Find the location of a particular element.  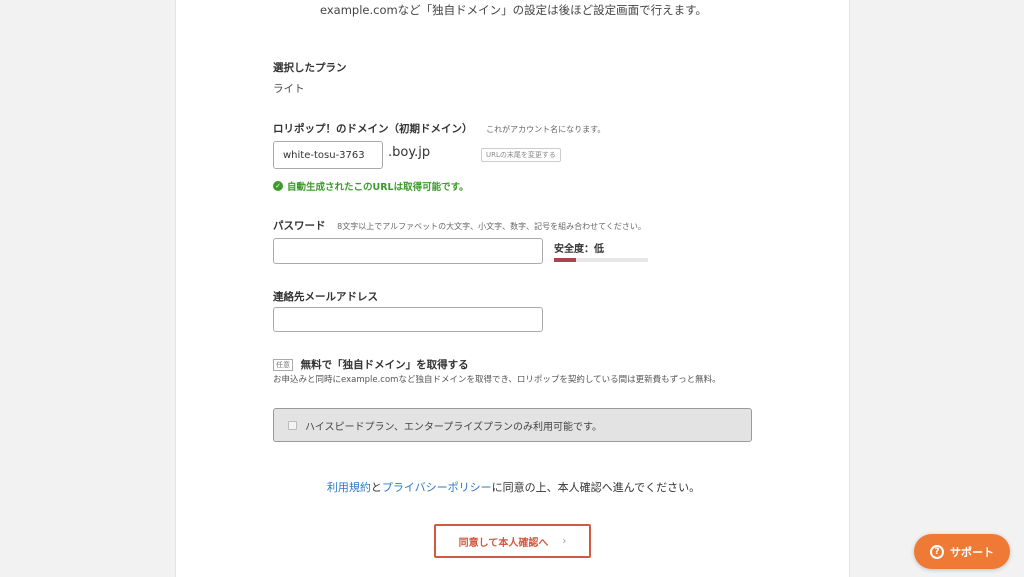

password-note: 8文字以上でアルファベットの大文字、小文字、数字、記号を組み合わせてください。 is located at coordinates (491, 226).